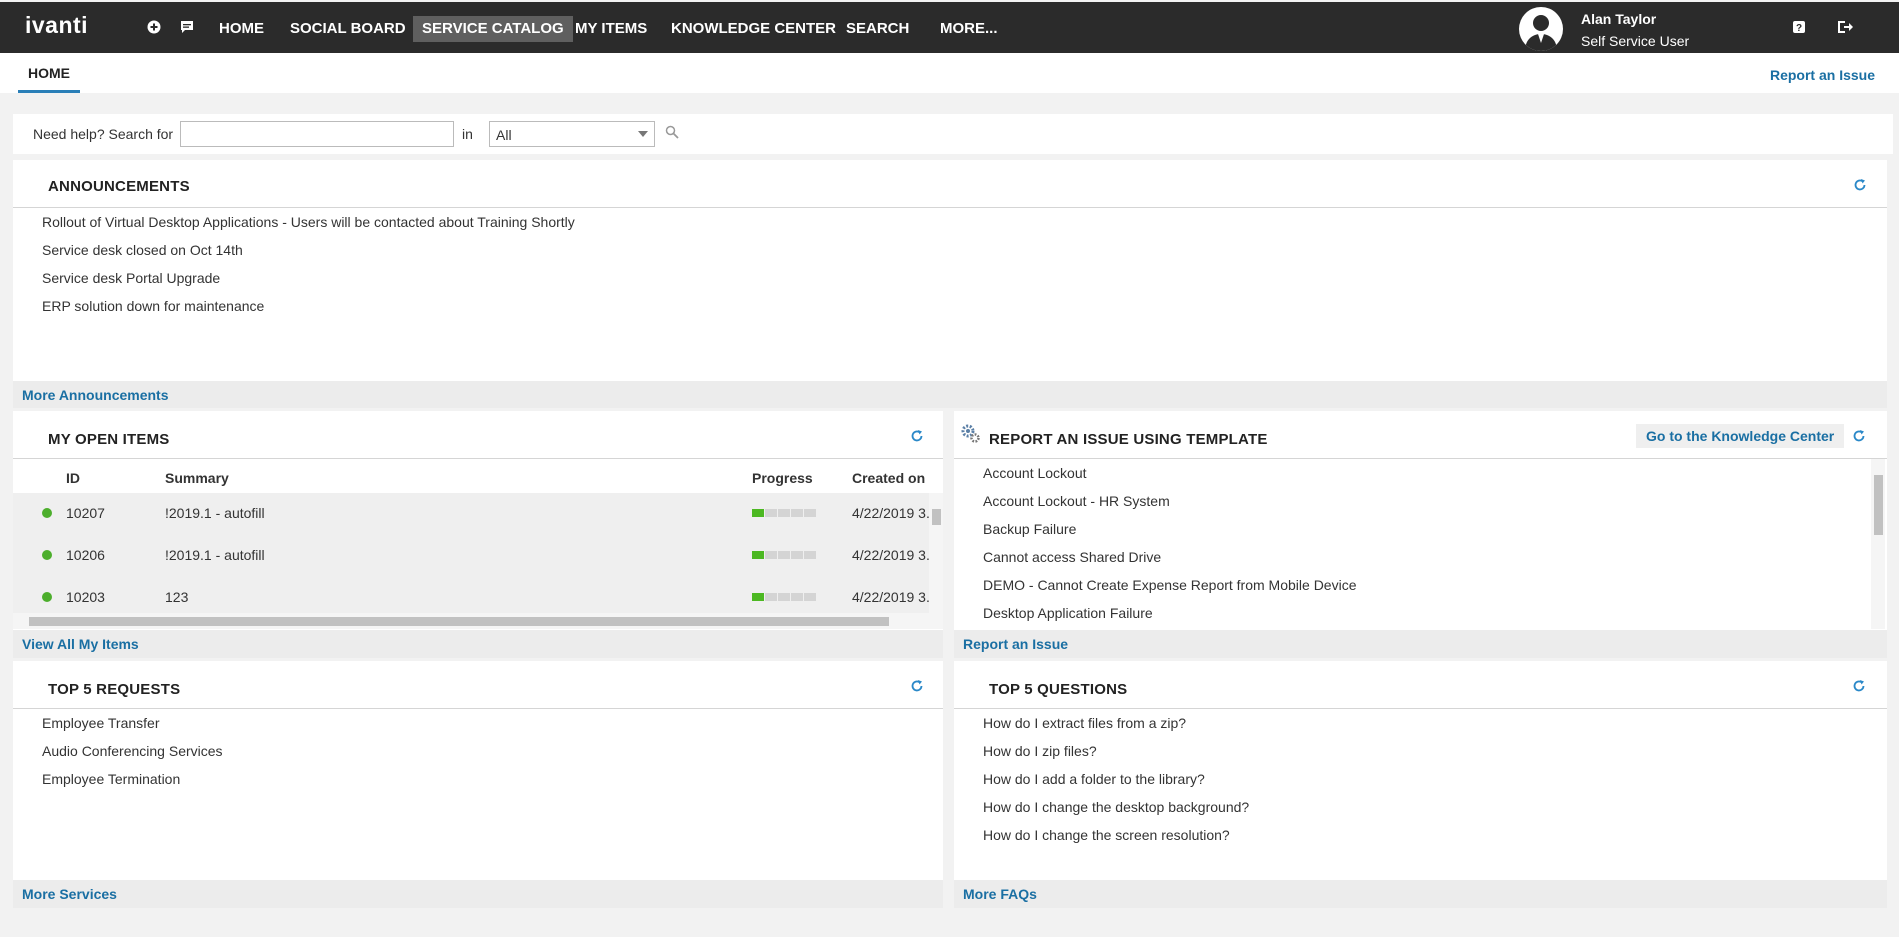 The height and width of the screenshot is (937, 1899). What do you see at coordinates (1420, 644) in the screenshot?
I see `templates-footer: Report an Issue` at bounding box center [1420, 644].